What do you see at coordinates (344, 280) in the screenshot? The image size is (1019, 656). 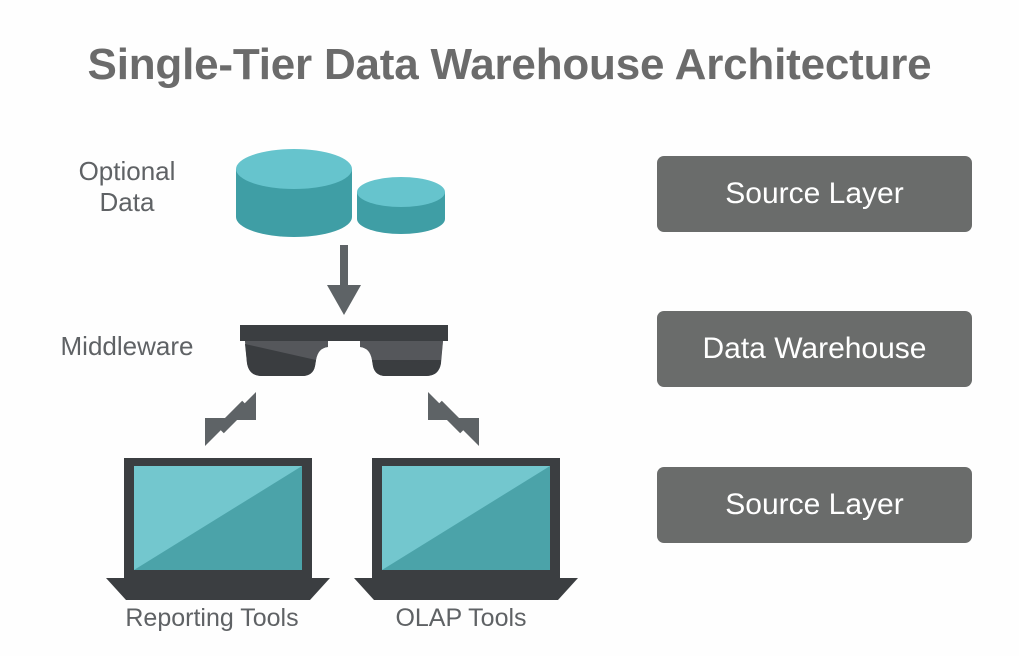 I see `arrow-down-icon` at bounding box center [344, 280].